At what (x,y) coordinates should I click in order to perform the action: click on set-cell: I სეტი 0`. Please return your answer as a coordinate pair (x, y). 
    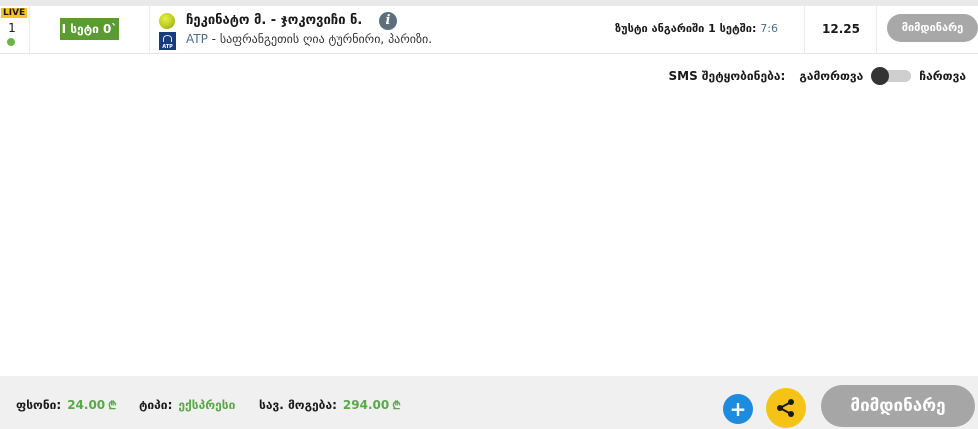
    Looking at the image, I should click on (90, 30).